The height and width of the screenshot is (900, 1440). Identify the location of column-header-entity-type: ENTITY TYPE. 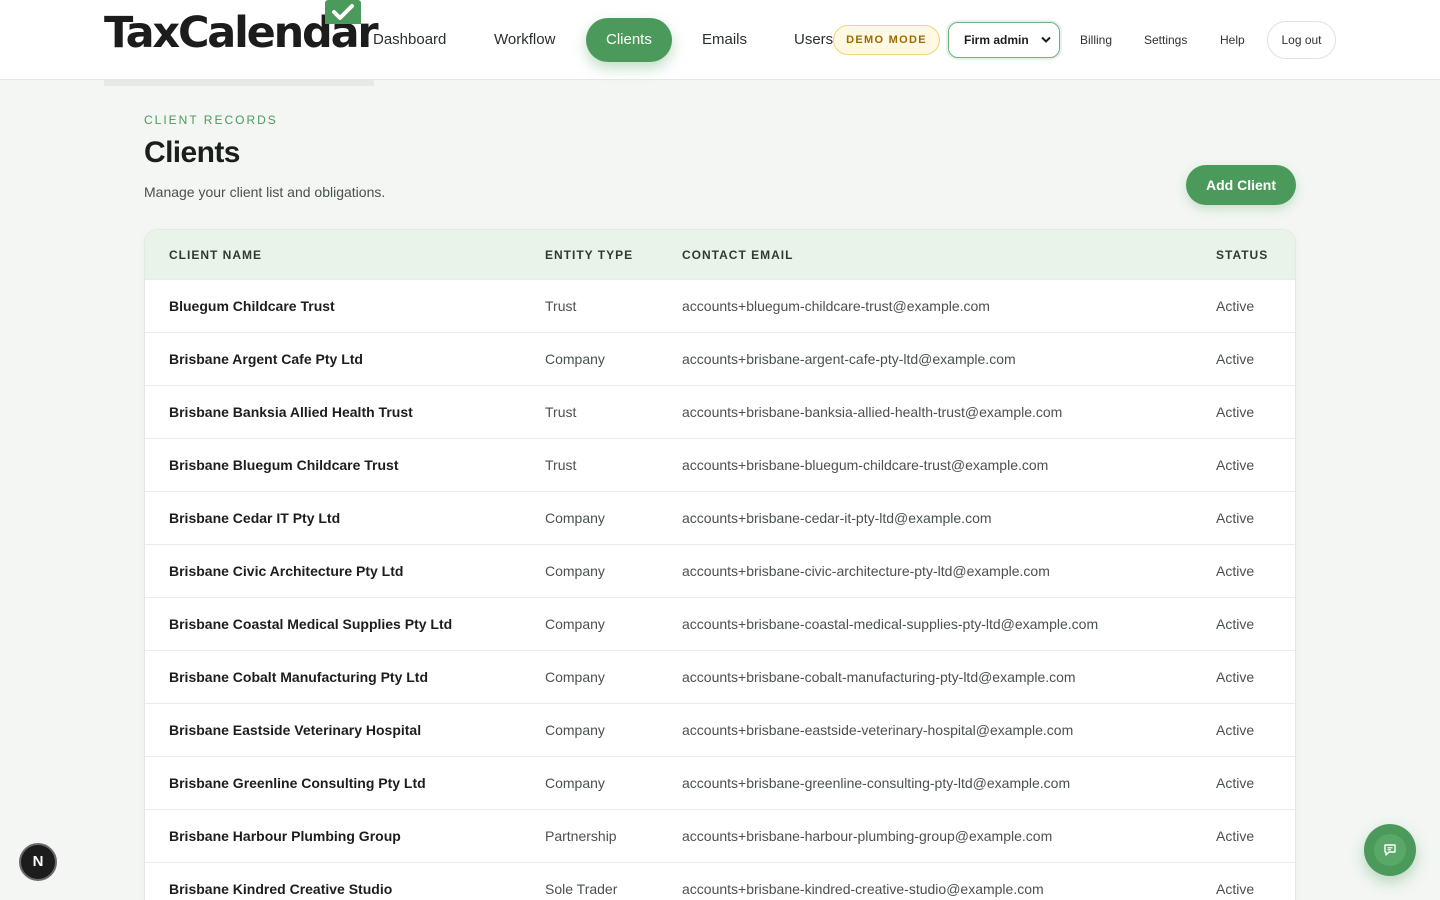
(589, 255).